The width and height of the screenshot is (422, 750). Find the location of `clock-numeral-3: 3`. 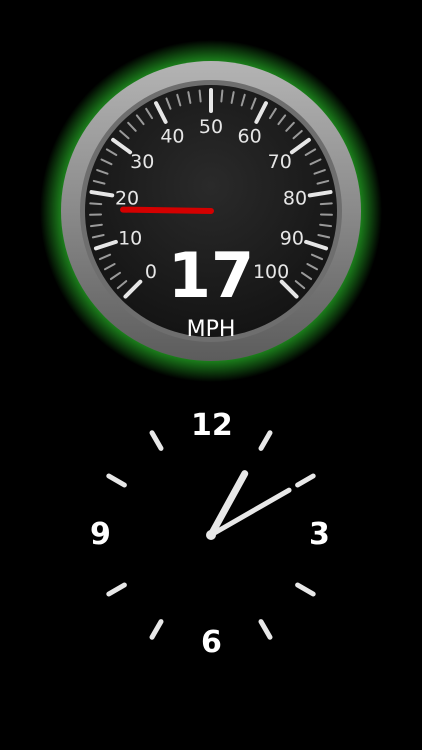

clock-numeral-3: 3 is located at coordinates (319, 534).